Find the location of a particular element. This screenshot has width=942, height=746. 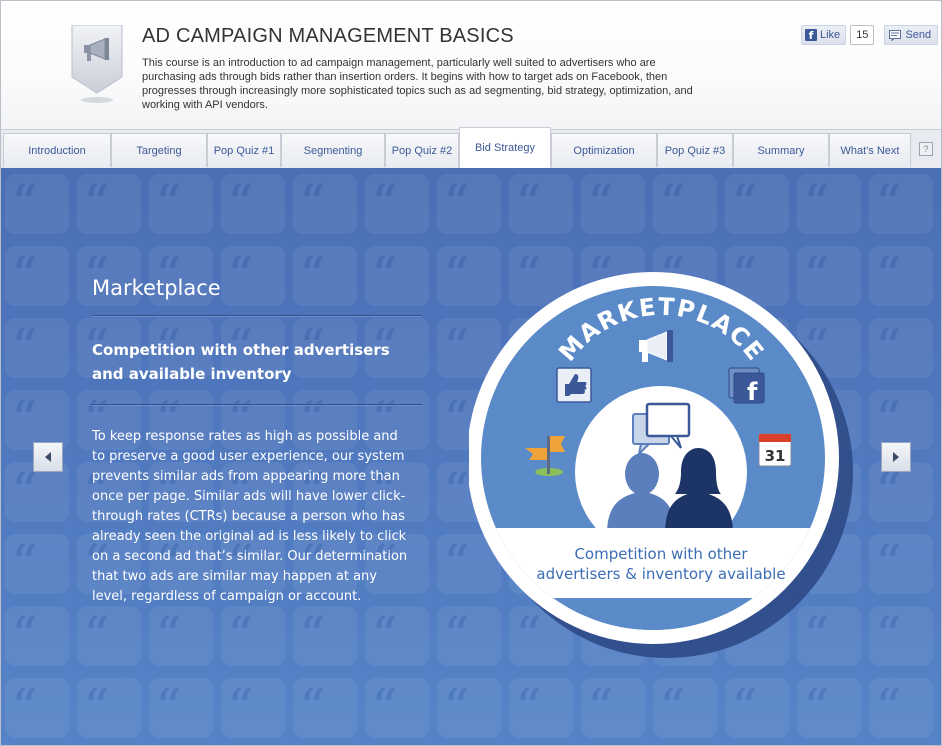

tab-whats-next: What's Next is located at coordinates (870, 150).